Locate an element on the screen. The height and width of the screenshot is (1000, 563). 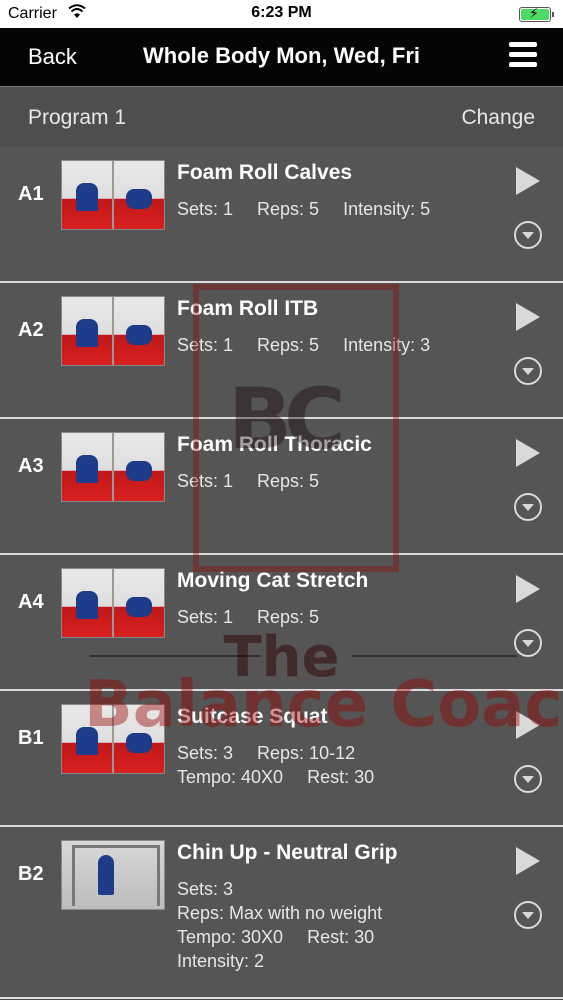
exercise-name: Moving Cat Stretch is located at coordinates (273, 580).